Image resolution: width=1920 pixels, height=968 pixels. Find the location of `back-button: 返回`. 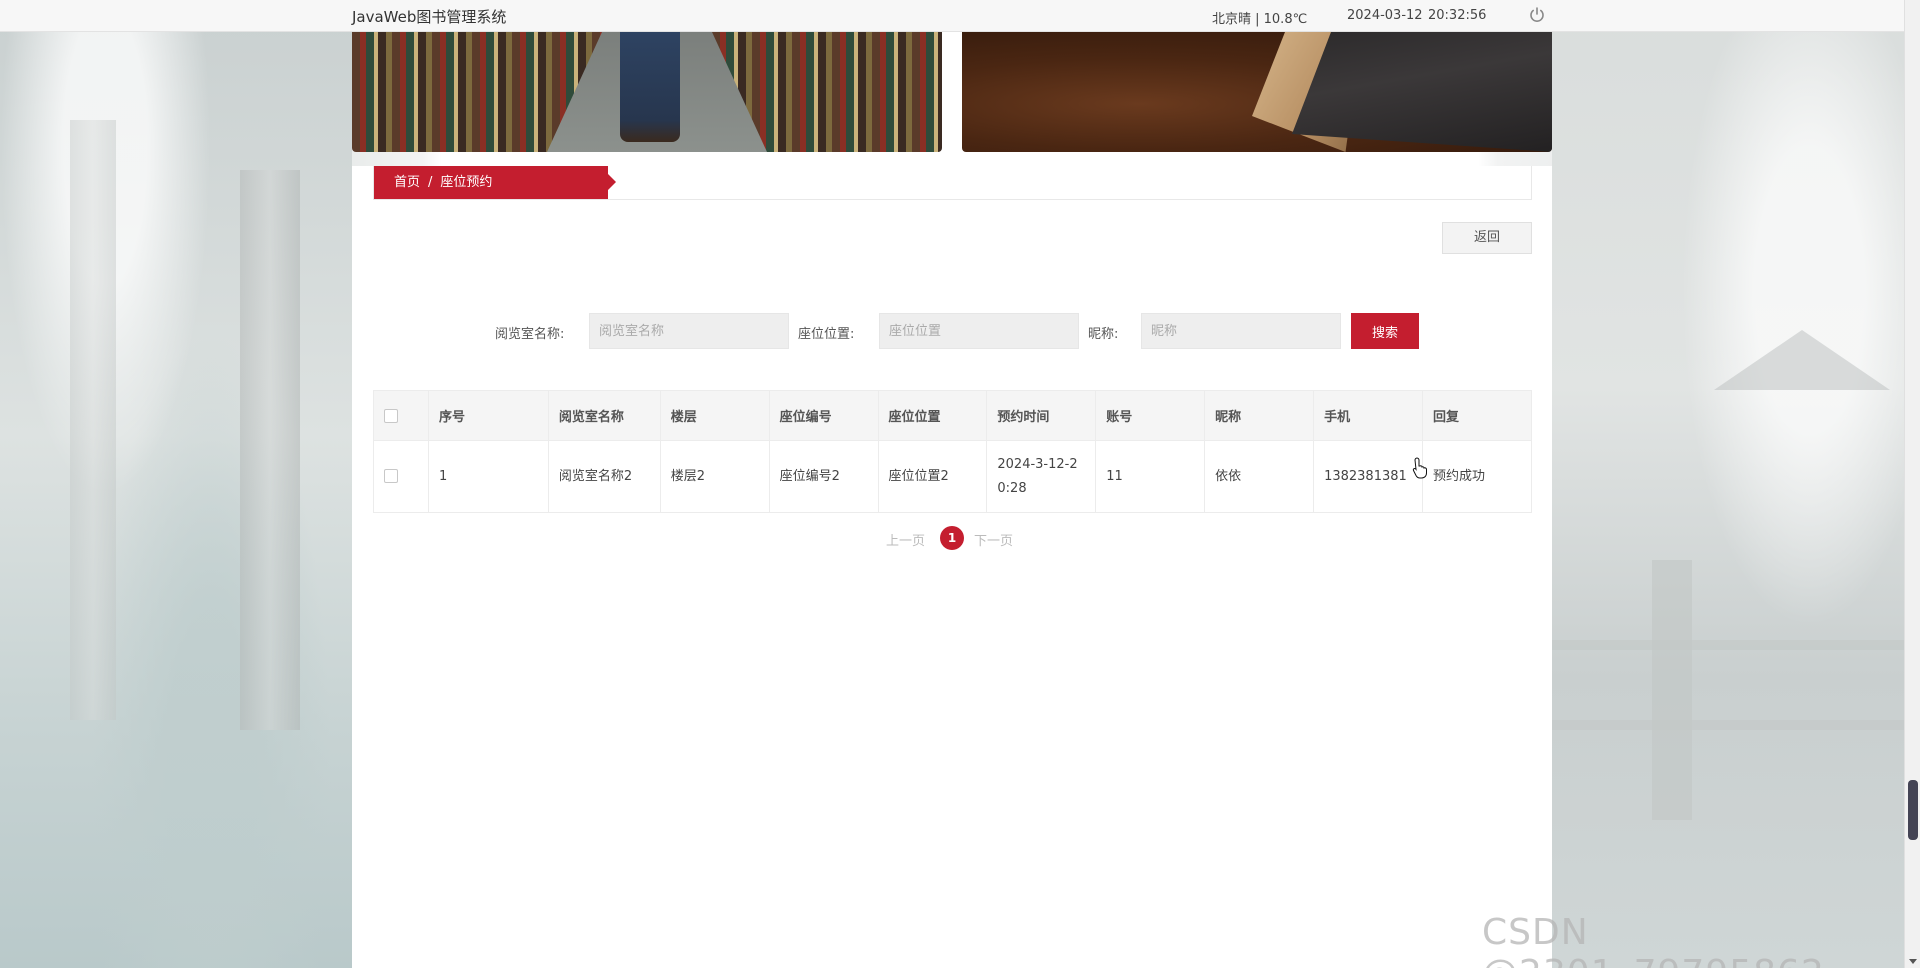

back-button: 返回 is located at coordinates (1487, 238).